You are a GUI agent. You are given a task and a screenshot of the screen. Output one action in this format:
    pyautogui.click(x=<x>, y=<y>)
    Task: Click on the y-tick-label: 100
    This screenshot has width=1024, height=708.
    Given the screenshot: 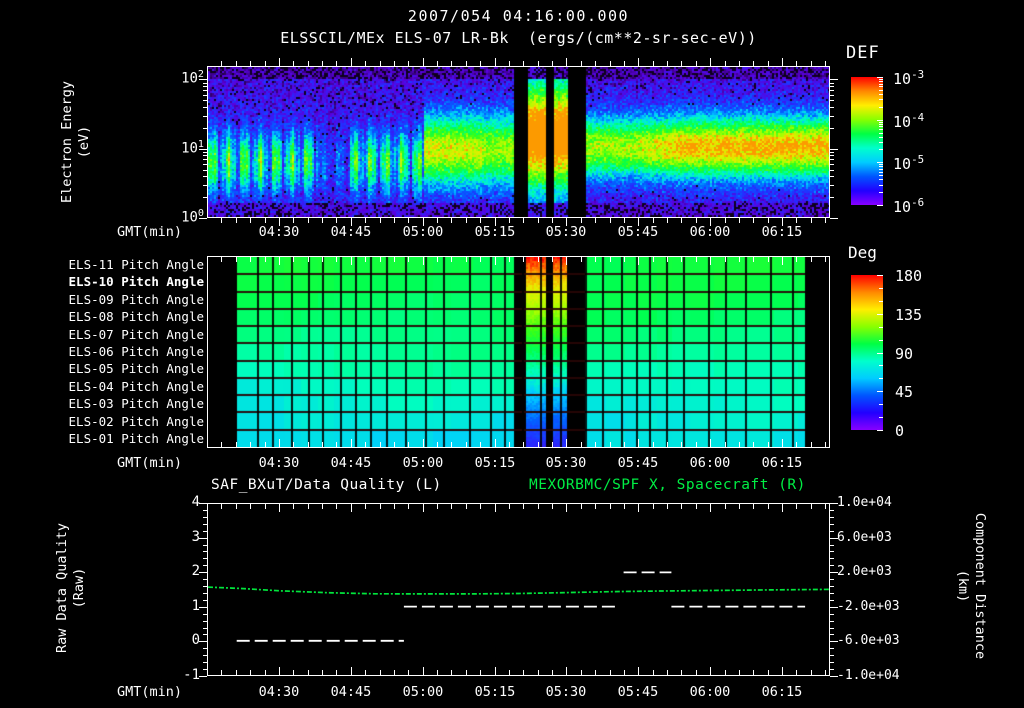 What is the action you would take?
    pyautogui.click(x=192, y=217)
    